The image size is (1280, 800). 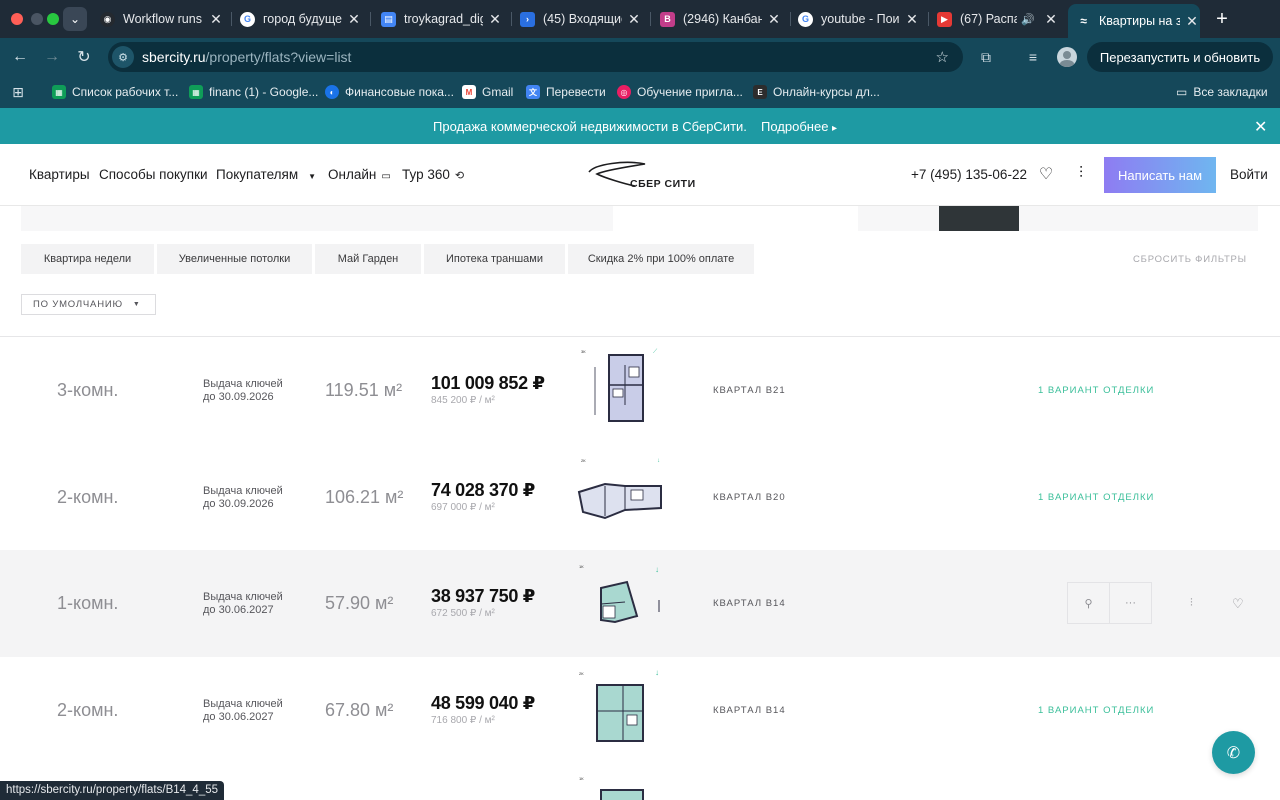 What do you see at coordinates (979, 218) in the screenshot?
I see `filter-slider-block` at bounding box center [979, 218].